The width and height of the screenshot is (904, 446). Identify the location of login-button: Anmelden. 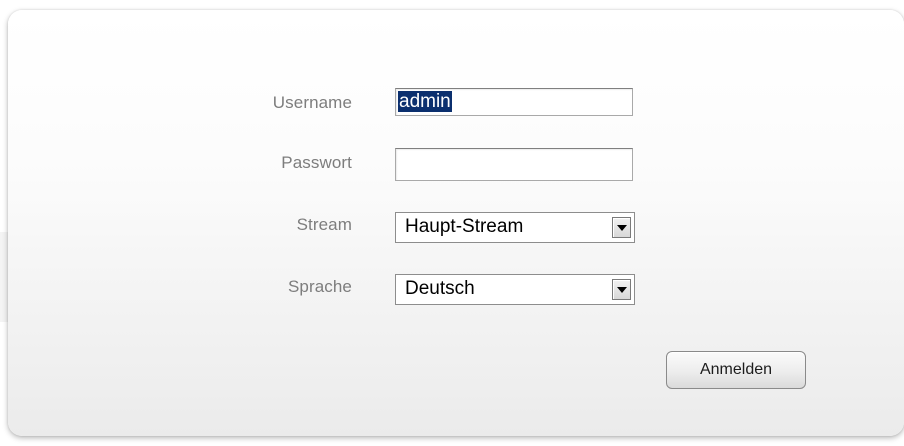
(736, 370).